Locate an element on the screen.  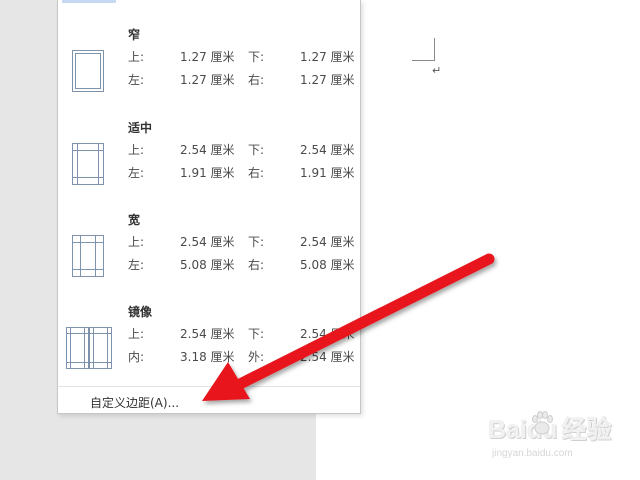
baidu-jingyan-watermark: Baidu 经验 jingyan.baidu.com is located at coordinates (558, 439).